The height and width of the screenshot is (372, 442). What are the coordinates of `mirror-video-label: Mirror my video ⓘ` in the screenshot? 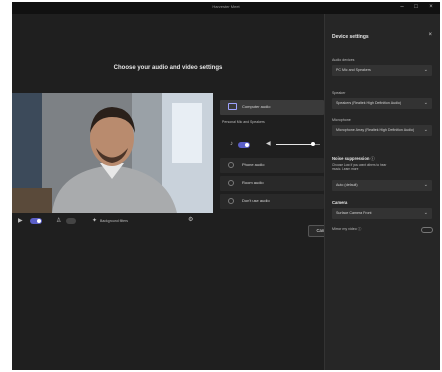 It's located at (346, 229).